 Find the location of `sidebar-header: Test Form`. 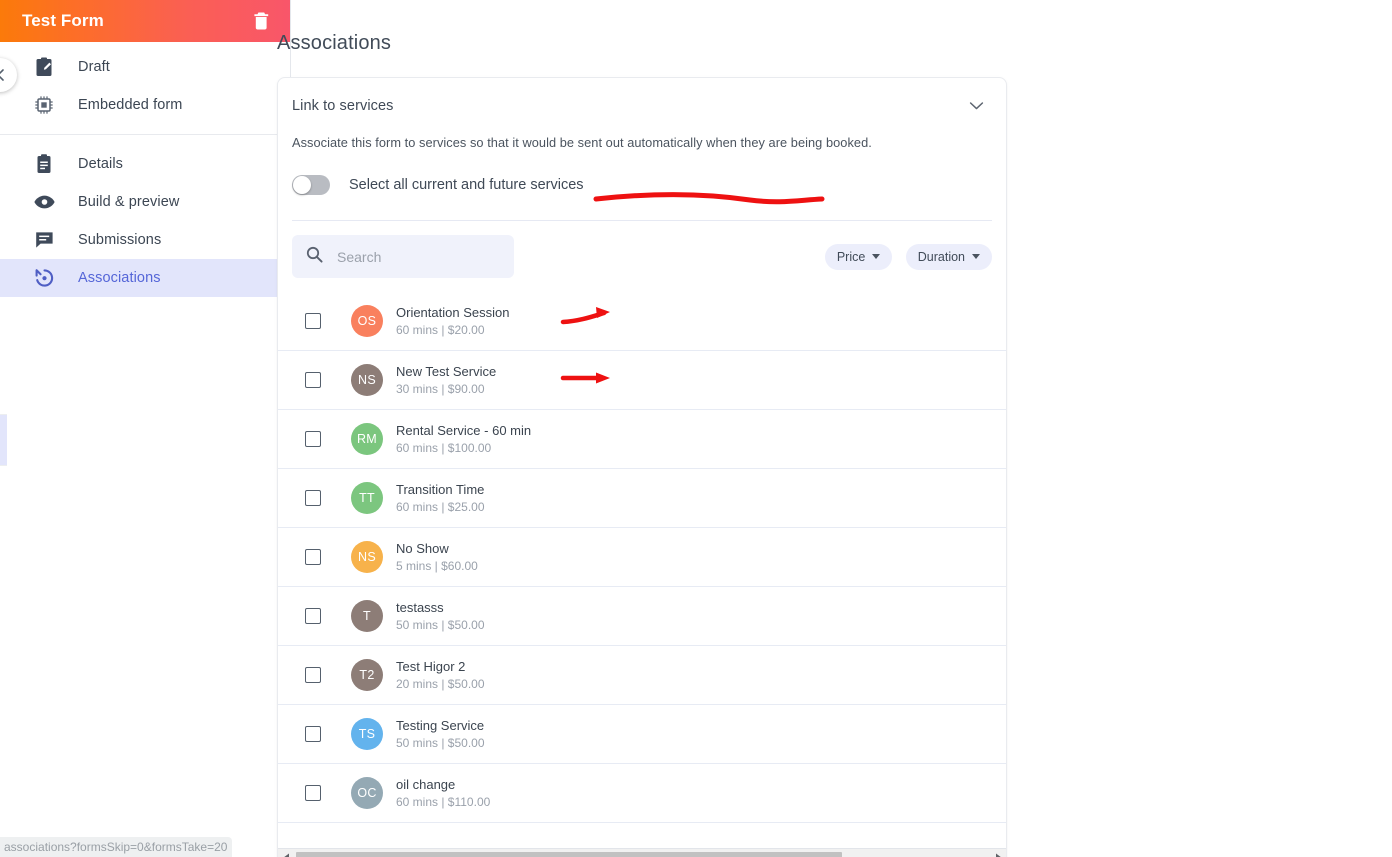

sidebar-header: Test Form is located at coordinates (145, 21).